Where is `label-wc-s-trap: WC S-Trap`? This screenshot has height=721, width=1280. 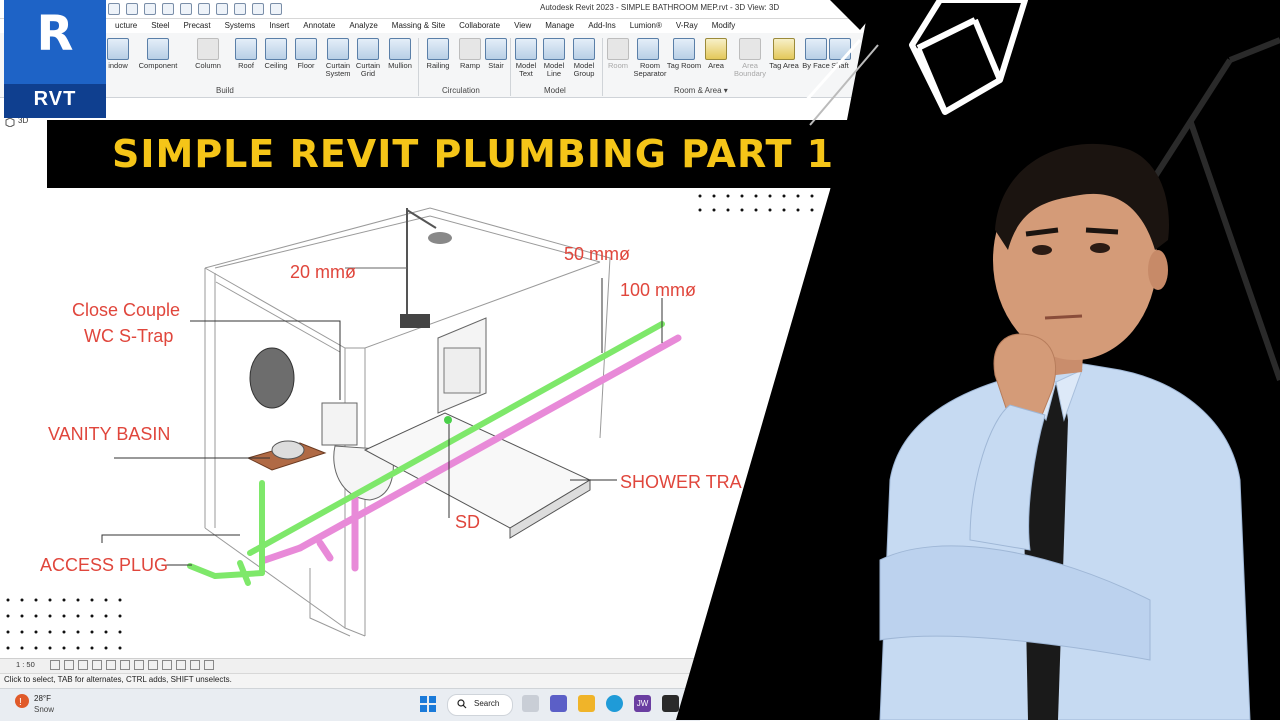 label-wc-s-trap: WC S-Trap is located at coordinates (128, 336).